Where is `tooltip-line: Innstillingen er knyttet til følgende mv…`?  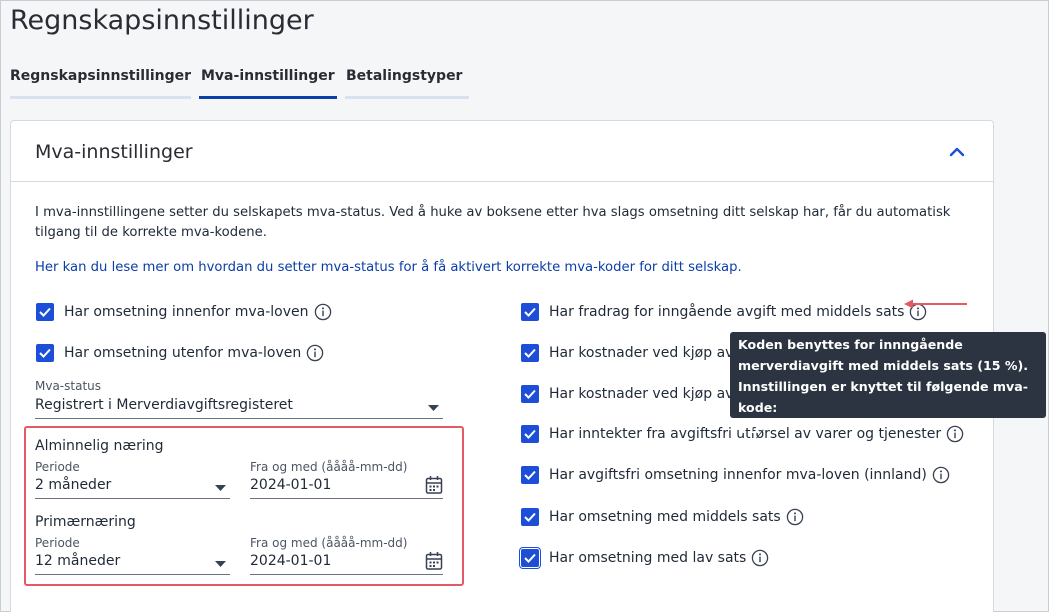
tooltip-line: Innstillingen er knyttet til følgende mv… is located at coordinates (883, 397).